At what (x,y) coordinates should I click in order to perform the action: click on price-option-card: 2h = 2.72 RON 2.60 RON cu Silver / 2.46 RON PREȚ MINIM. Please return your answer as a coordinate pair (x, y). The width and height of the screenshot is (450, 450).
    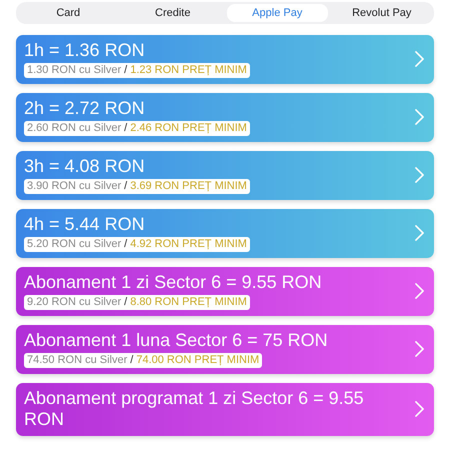
    Looking at the image, I should click on (225, 117).